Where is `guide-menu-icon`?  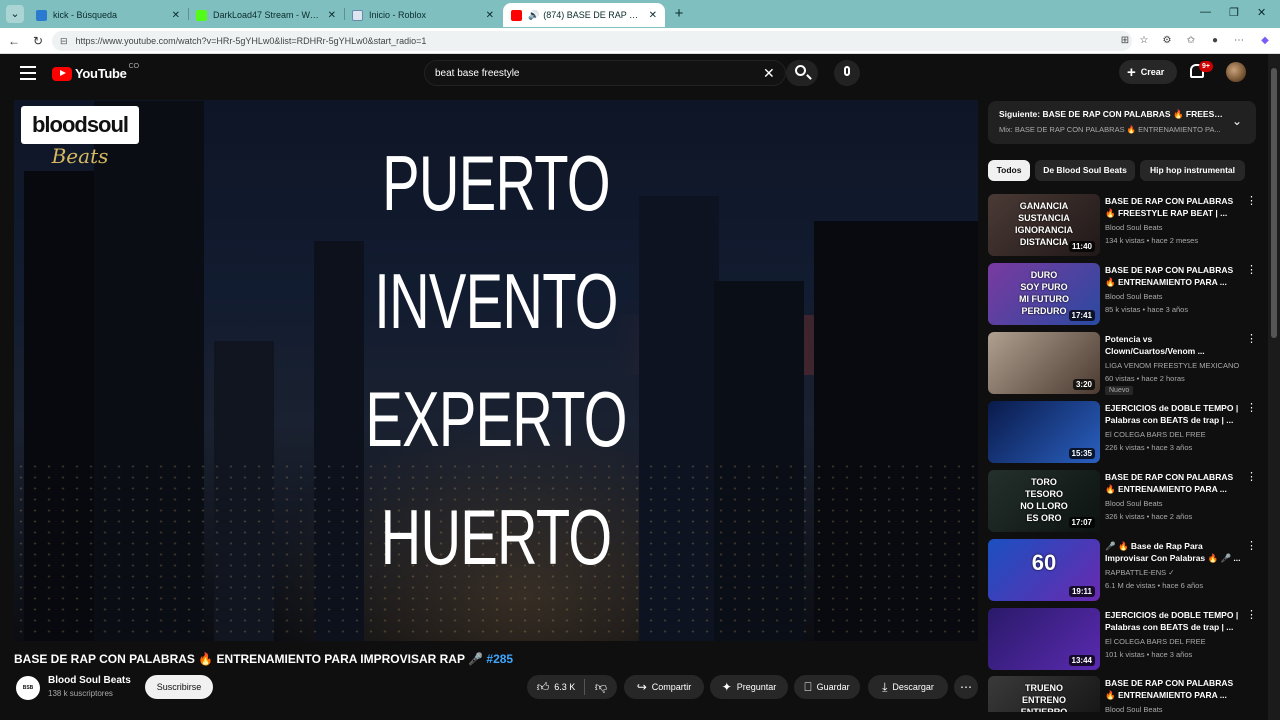
guide-menu-icon is located at coordinates (28, 73).